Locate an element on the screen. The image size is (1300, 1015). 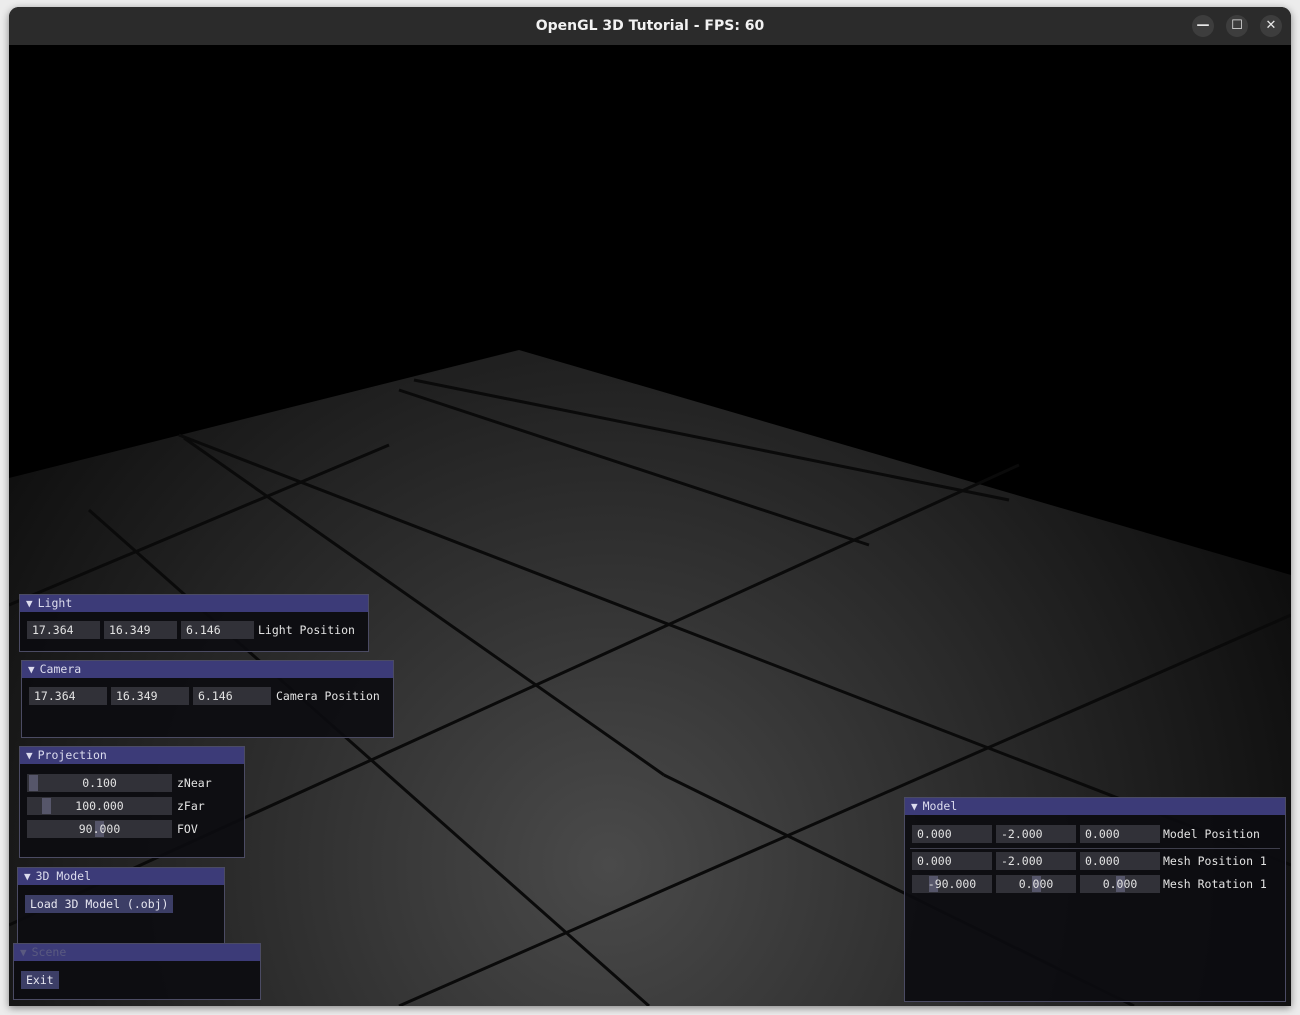
title-bar: OpenGL 3D Tutorial - FPS: 60 — ☐ ✕ is located at coordinates (650, 26).